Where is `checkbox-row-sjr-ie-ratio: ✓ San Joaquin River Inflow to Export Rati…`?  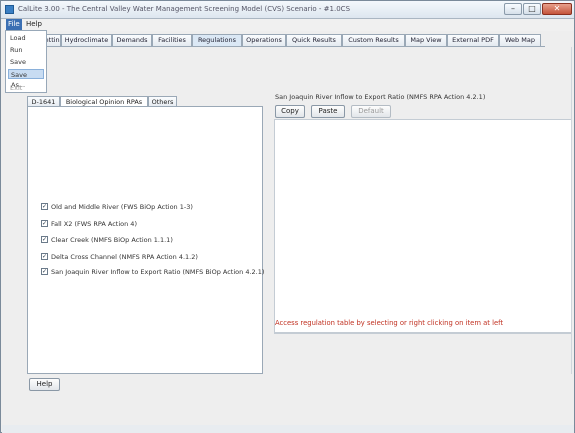 checkbox-row-sjr-ie-ratio: ✓ San Joaquin River Inflow to Export Rati… is located at coordinates (152, 272).